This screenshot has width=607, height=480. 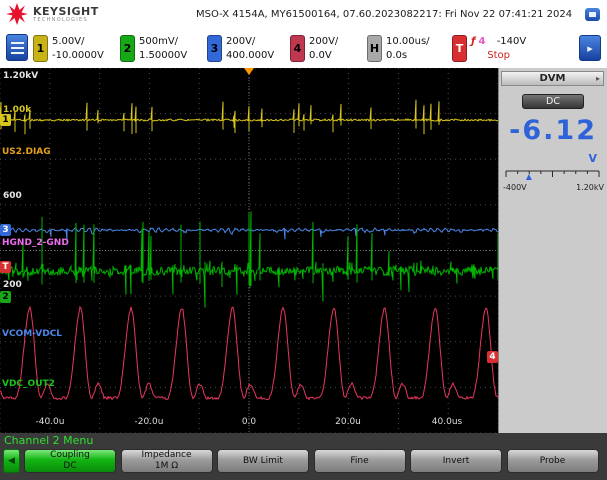 I want to click on dvm-mode-button: DC, so click(x=553, y=101).